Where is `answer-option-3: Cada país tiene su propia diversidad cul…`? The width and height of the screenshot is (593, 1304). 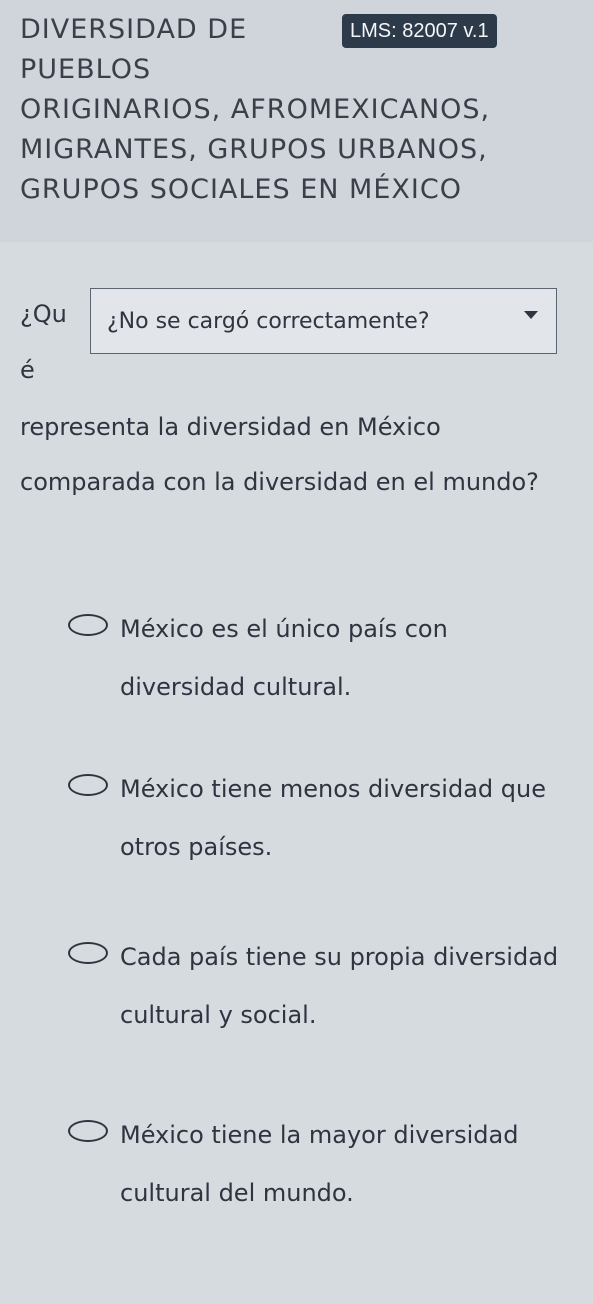
answer-option-3: Cada país tiene su propia diversidad cul… is located at coordinates (318, 986).